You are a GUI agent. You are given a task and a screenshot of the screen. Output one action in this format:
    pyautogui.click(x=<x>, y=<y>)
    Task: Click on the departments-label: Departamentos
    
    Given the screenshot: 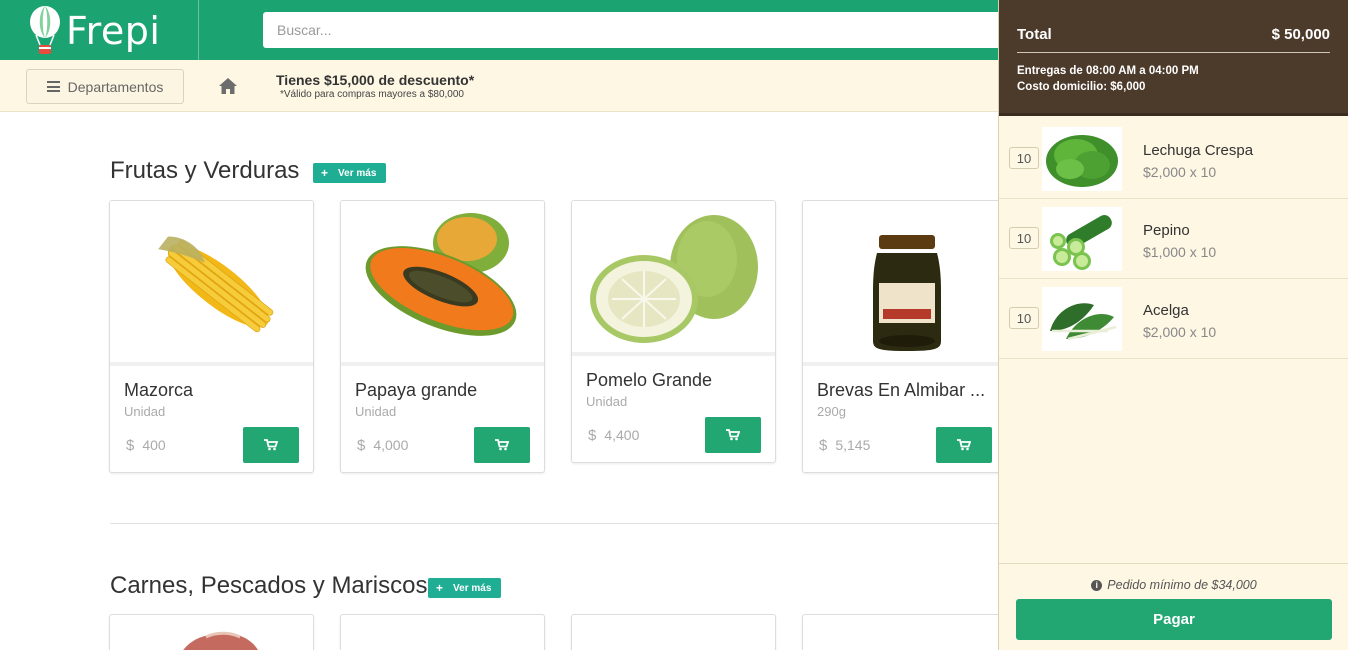 What is the action you would take?
    pyautogui.click(x=115, y=86)
    